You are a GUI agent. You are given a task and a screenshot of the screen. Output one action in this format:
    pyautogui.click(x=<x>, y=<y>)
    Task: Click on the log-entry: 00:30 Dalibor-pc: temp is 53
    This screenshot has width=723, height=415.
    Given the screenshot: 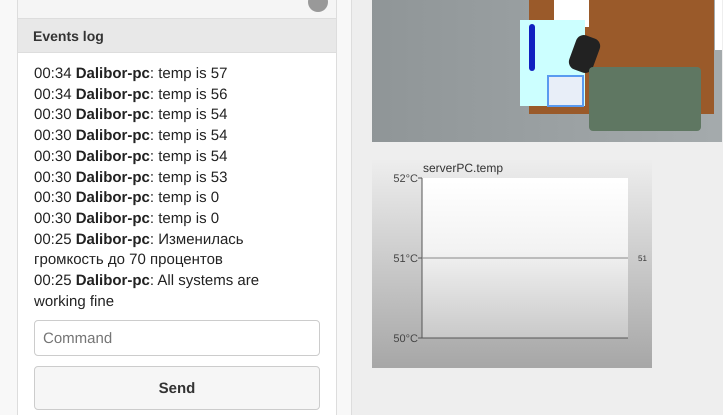 What is the action you would take?
    pyautogui.click(x=131, y=178)
    